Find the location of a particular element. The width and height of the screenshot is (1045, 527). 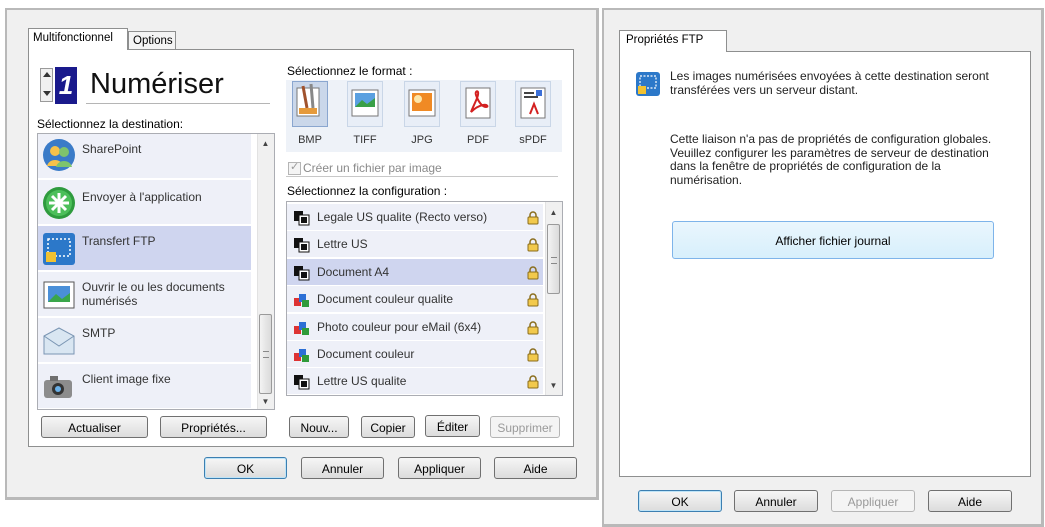

format-spdf-button is located at coordinates (533, 104).